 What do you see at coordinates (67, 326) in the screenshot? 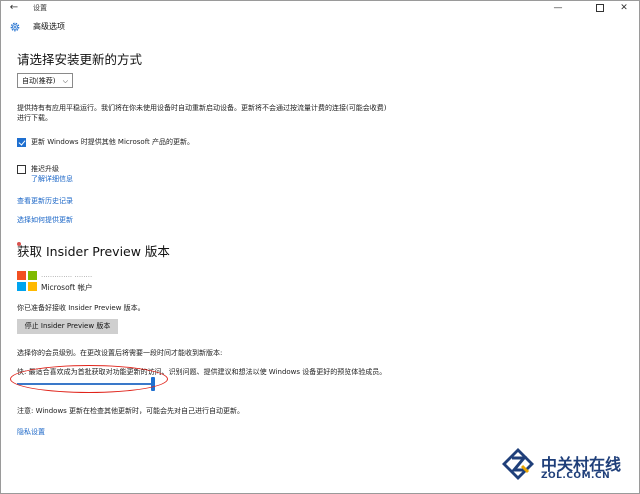
I see `stop-insider-button: 停止 Insider Preview 版本` at bounding box center [67, 326].